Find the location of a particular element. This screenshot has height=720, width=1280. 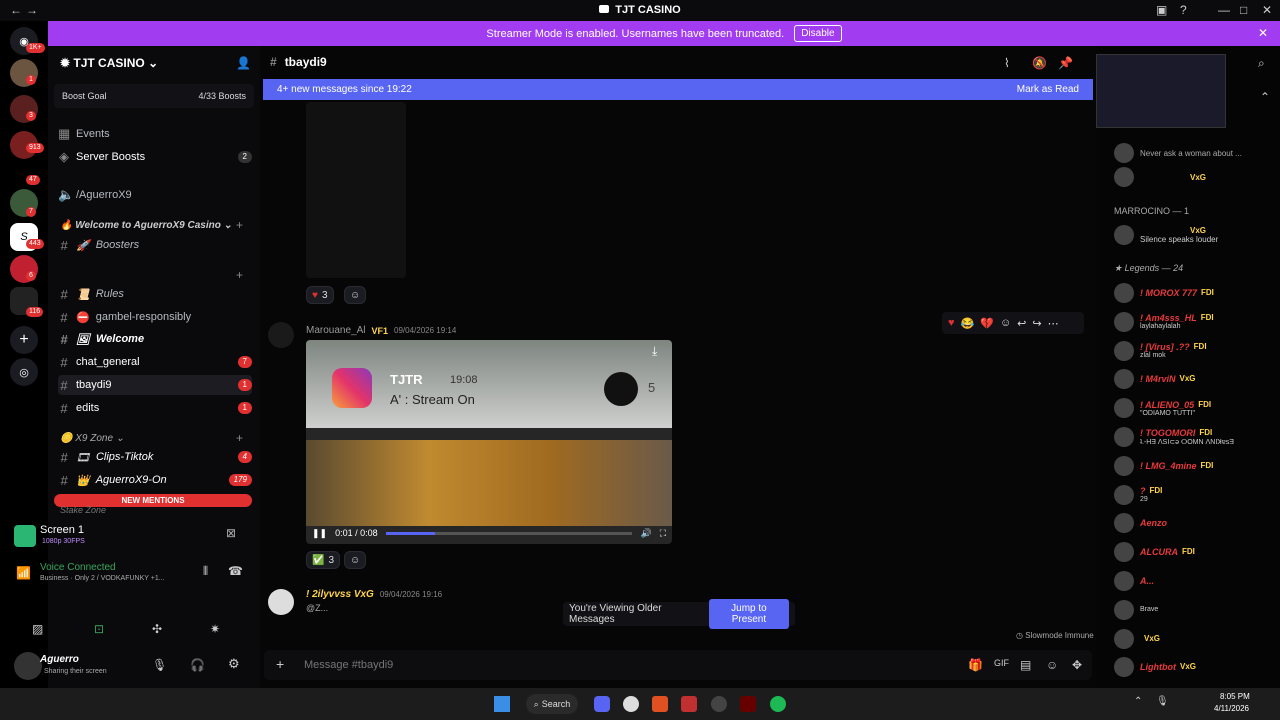

camera-off-icon: ▨ is located at coordinates (37, 629).